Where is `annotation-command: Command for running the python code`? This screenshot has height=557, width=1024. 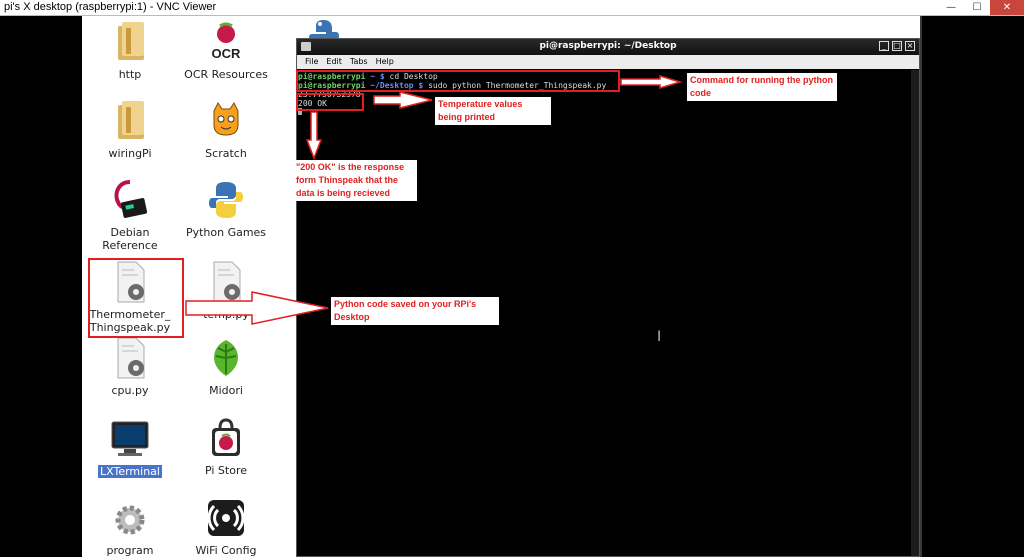
annotation-command: Command for running the python code is located at coordinates (762, 87).